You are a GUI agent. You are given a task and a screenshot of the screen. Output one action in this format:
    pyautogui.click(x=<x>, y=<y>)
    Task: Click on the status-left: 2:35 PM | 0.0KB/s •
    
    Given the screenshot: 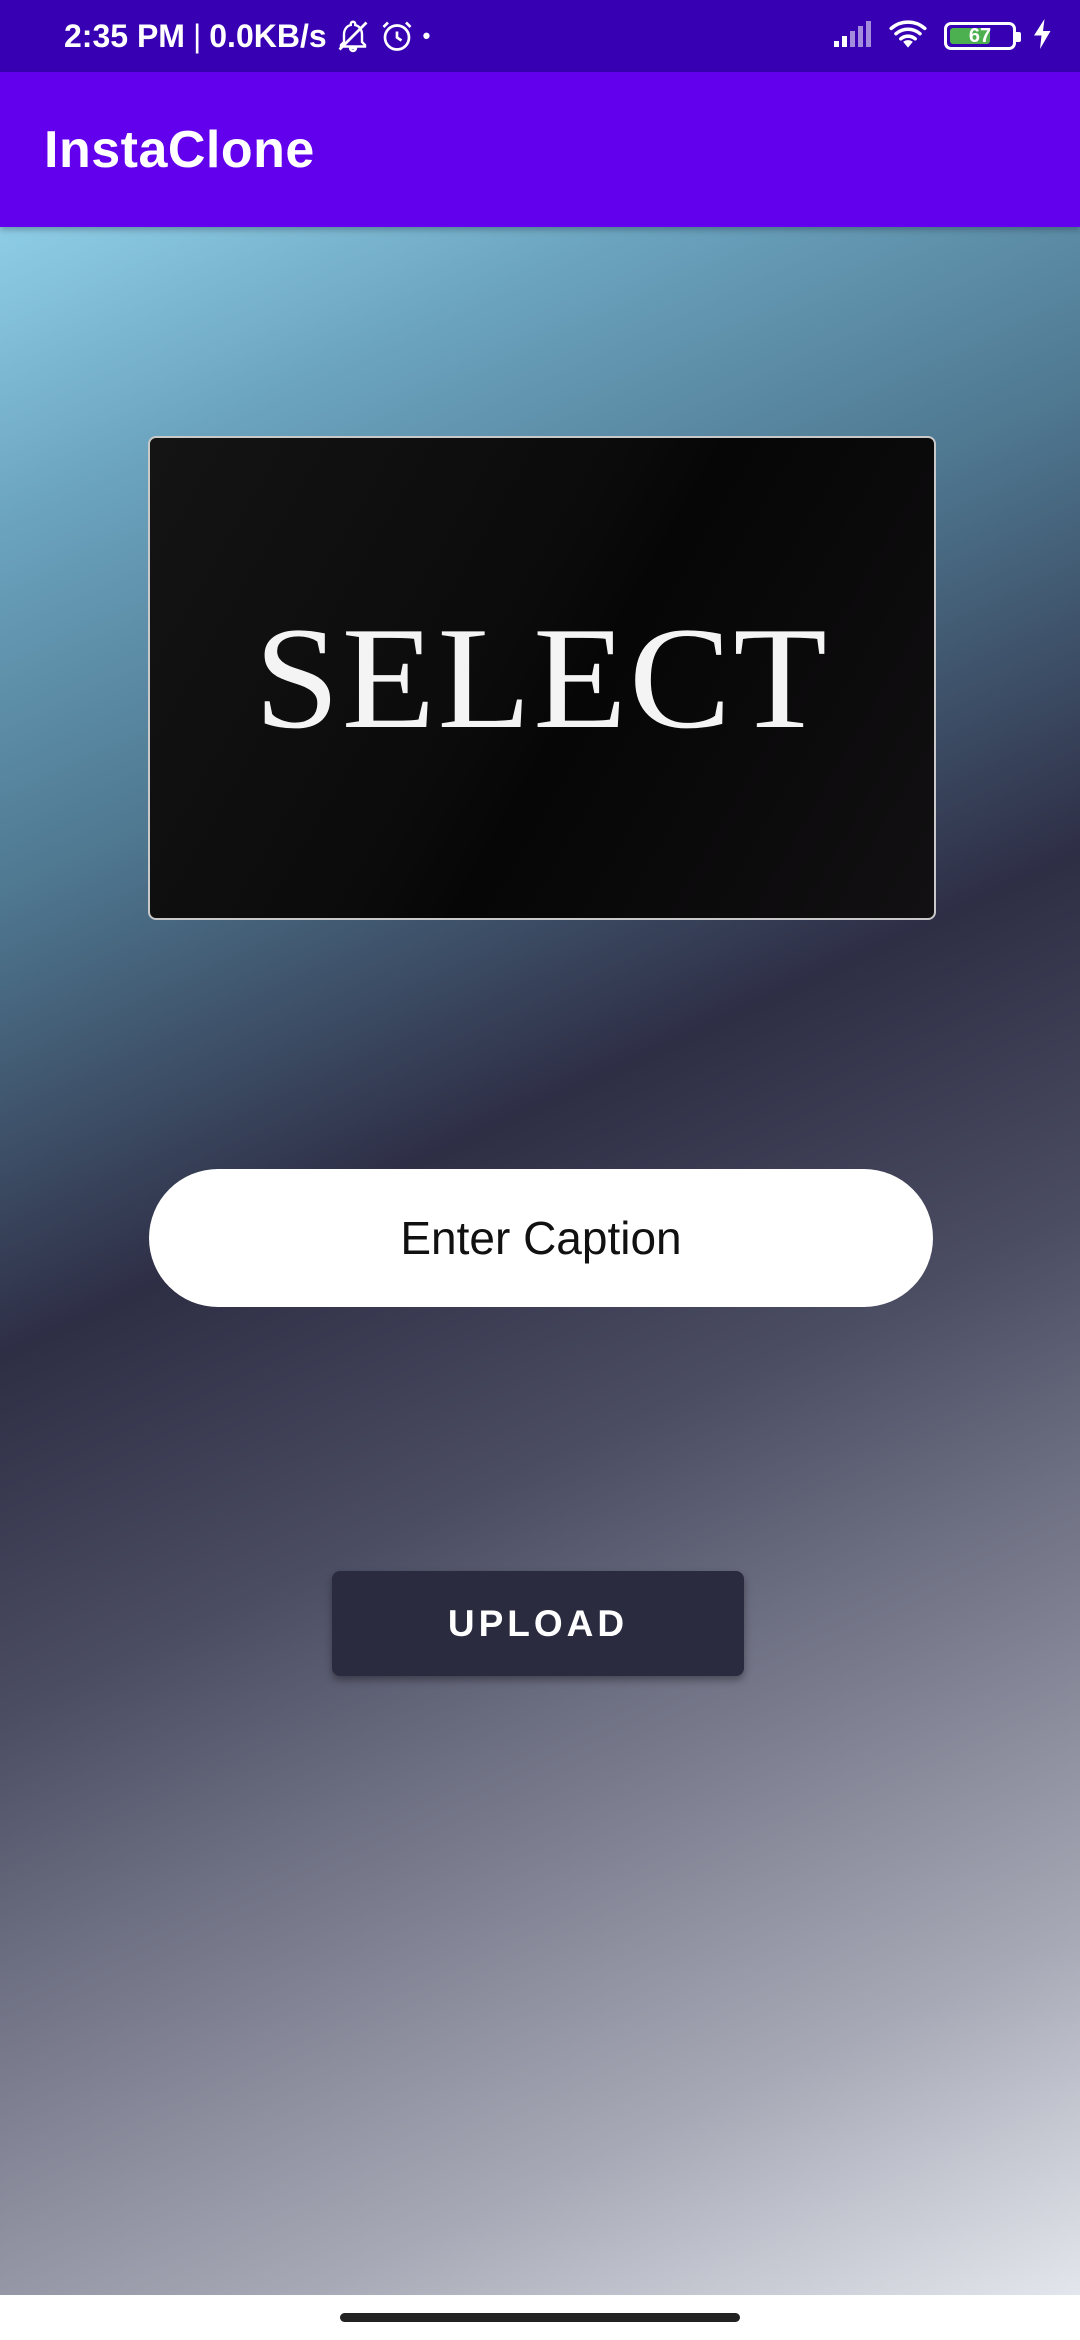 What is the action you would take?
    pyautogui.click(x=247, y=36)
    